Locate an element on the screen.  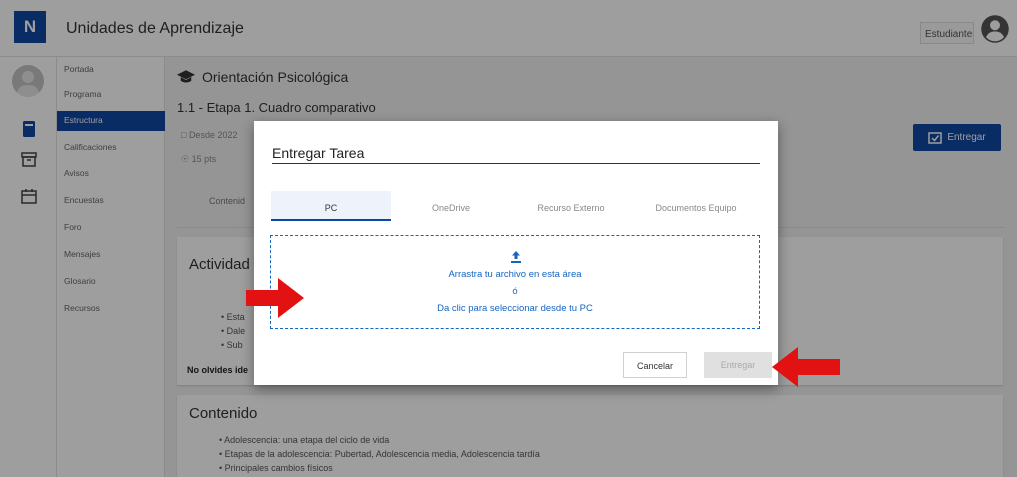
cancel-button: Cancelar is located at coordinates (655, 365).